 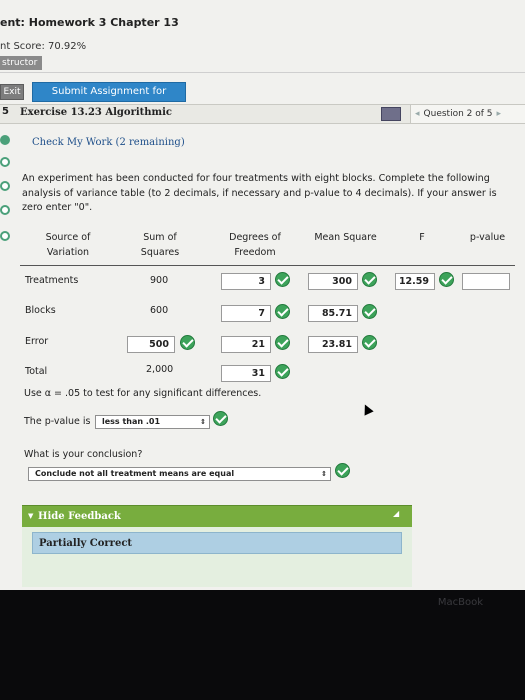 What do you see at coordinates (415, 281) in the screenshot?
I see `treatments-f-input: 12.59` at bounding box center [415, 281].